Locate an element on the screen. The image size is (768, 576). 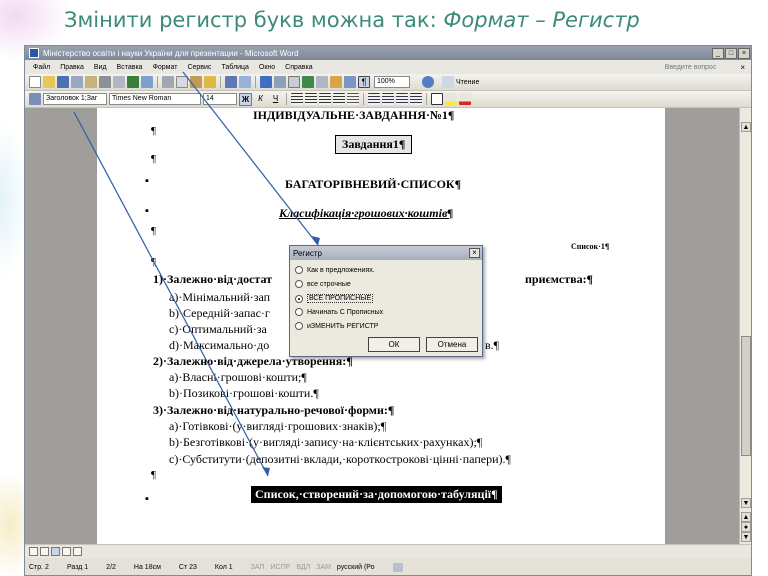
scroll-down-arrow-icon: ▼ is located at coordinates (746, 503).